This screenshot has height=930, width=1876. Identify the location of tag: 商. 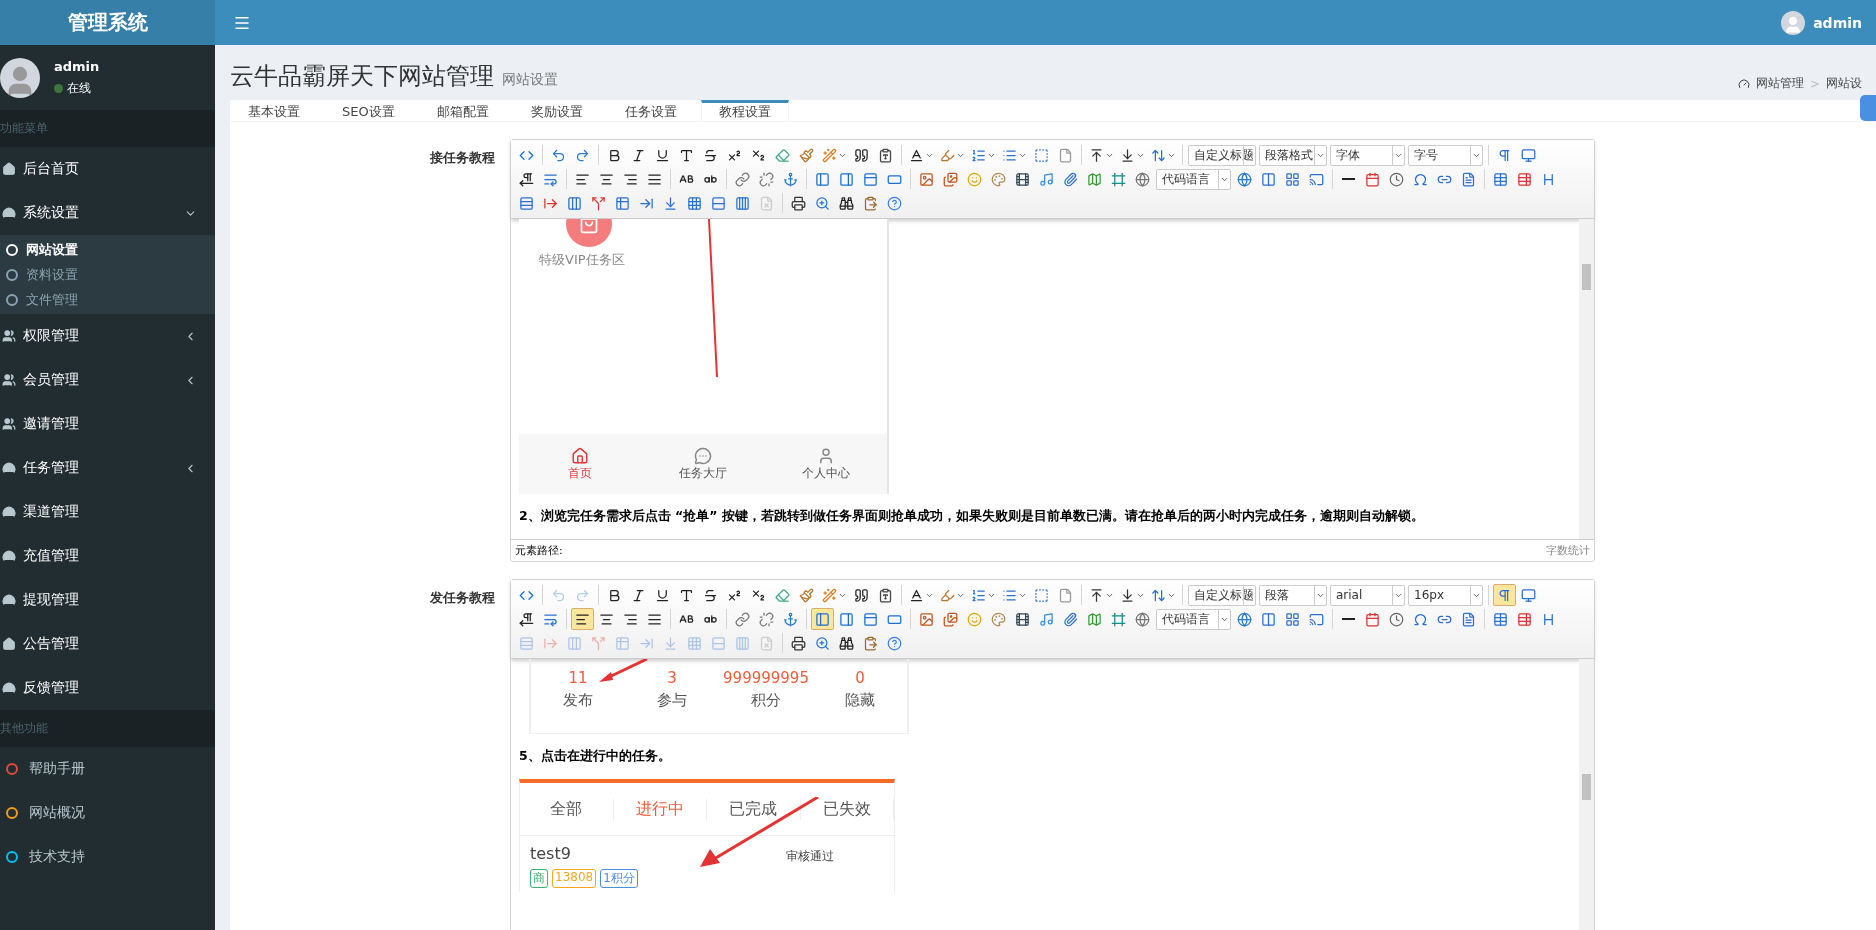
(539, 878).